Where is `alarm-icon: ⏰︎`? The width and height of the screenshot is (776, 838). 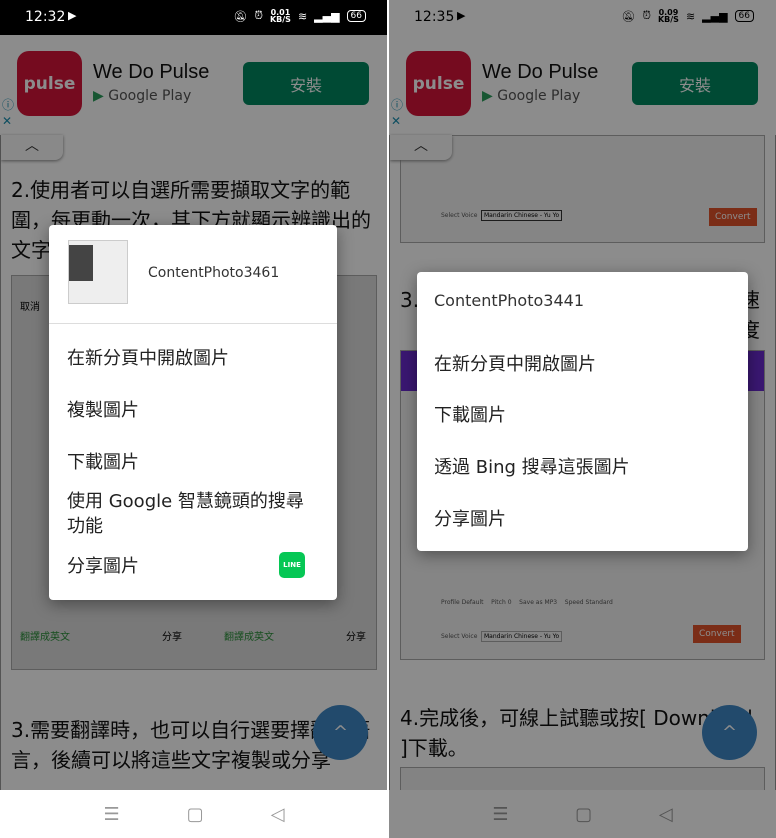
alarm-icon: ⏰︎ is located at coordinates (258, 15).